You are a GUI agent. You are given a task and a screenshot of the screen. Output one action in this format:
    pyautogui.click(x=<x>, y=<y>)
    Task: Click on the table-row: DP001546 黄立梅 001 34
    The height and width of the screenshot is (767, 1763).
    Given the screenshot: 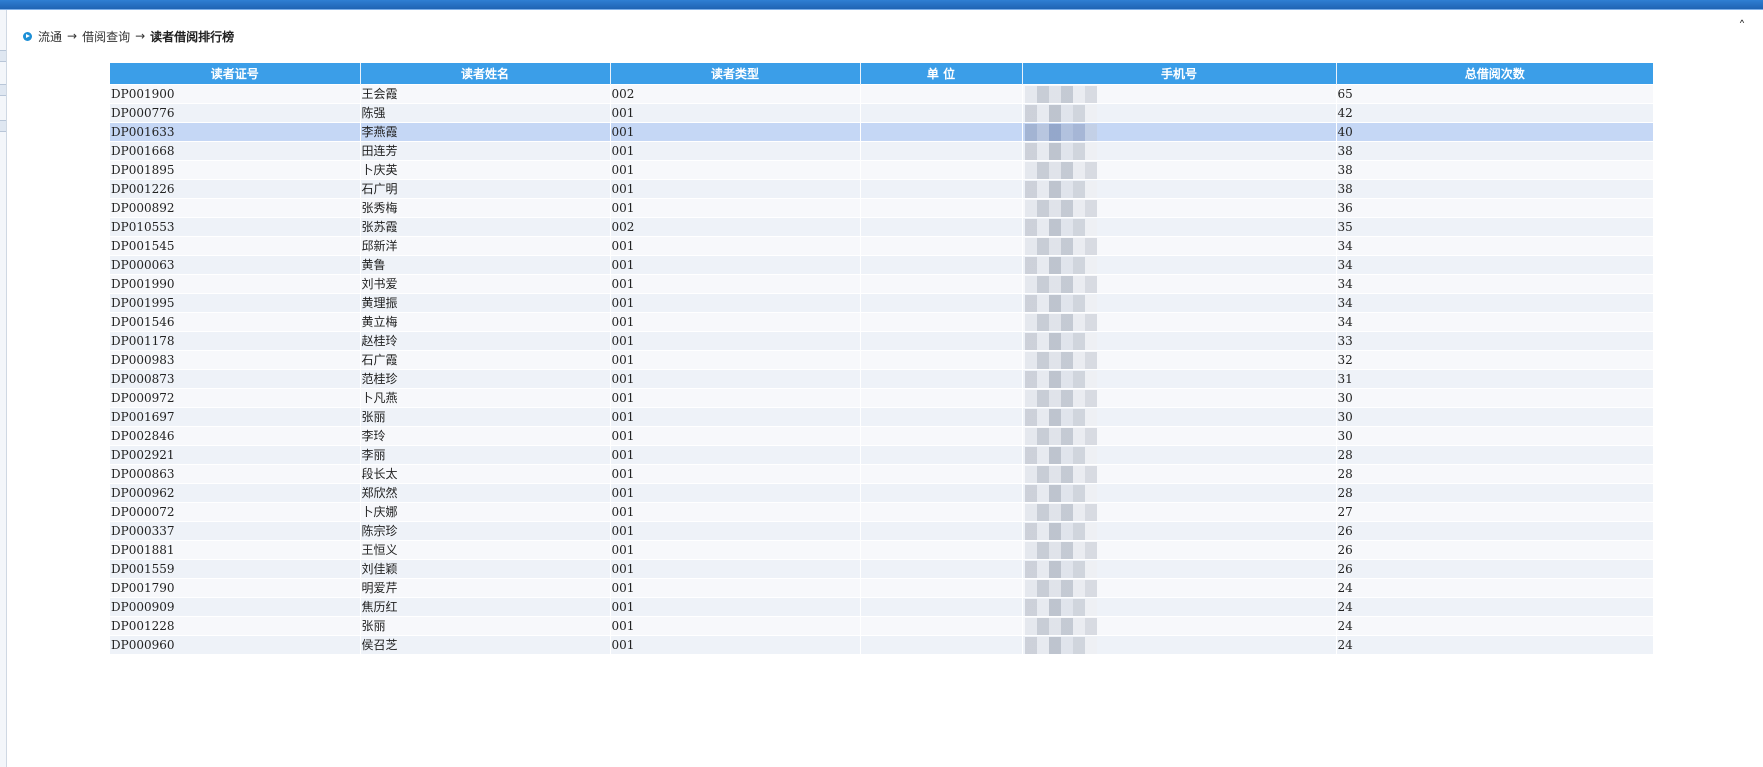 What is the action you would take?
    pyautogui.click(x=881, y=322)
    